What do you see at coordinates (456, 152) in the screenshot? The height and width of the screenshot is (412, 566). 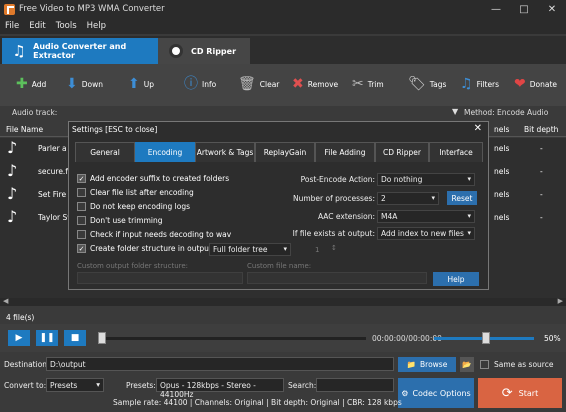 I see `tab-interface: Interface` at bounding box center [456, 152].